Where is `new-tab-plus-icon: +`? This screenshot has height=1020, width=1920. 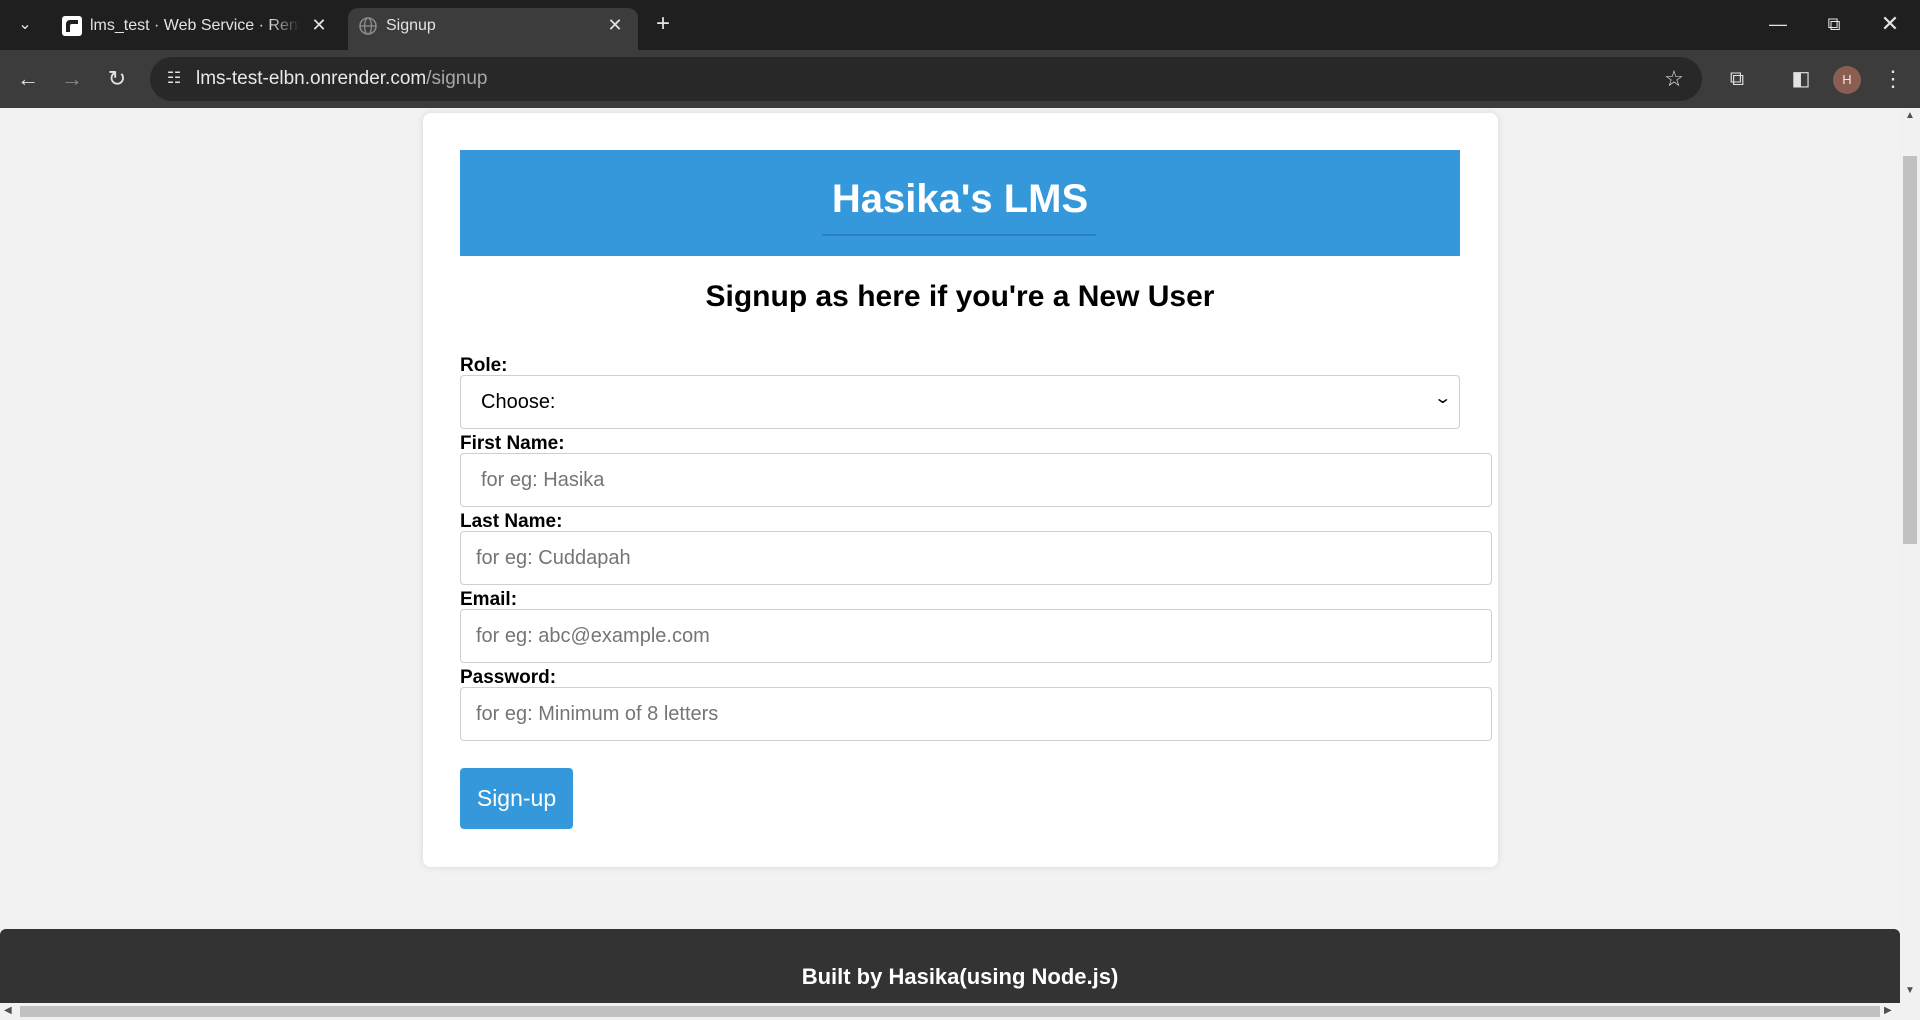
new-tab-plus-icon: + is located at coordinates (663, 25).